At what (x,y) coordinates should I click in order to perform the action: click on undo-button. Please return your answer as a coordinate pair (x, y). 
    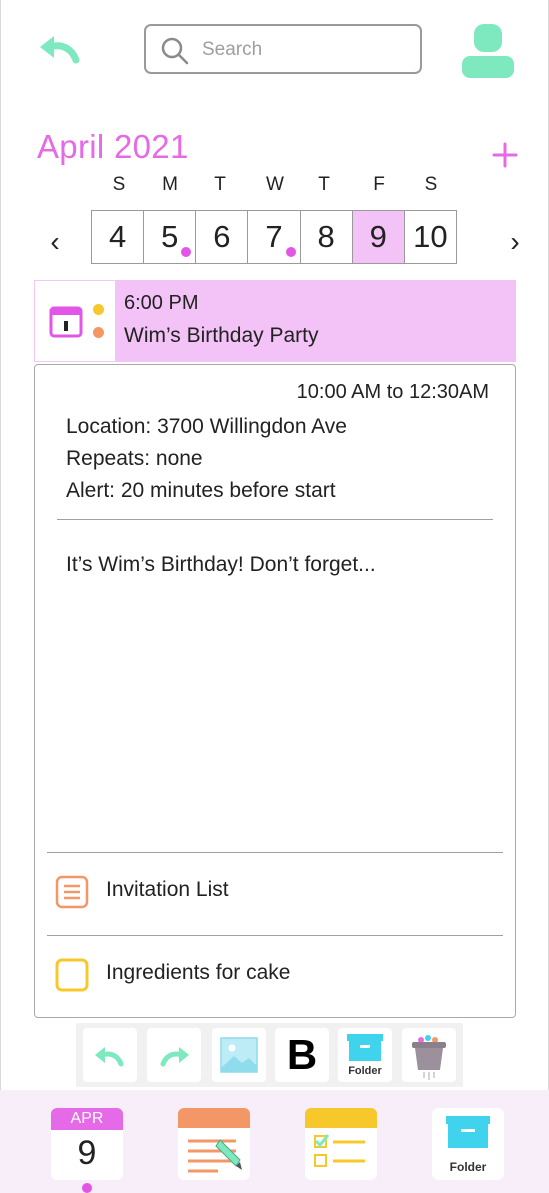
    Looking at the image, I should click on (110, 1055).